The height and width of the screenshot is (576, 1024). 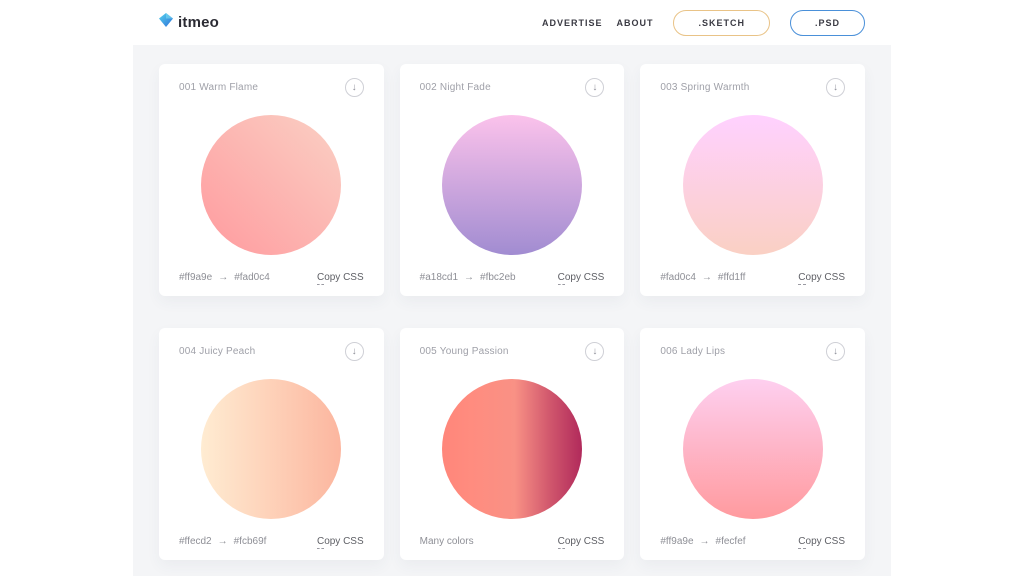 What do you see at coordinates (730, 541) in the screenshot?
I see `hex-to: #fecfef` at bounding box center [730, 541].